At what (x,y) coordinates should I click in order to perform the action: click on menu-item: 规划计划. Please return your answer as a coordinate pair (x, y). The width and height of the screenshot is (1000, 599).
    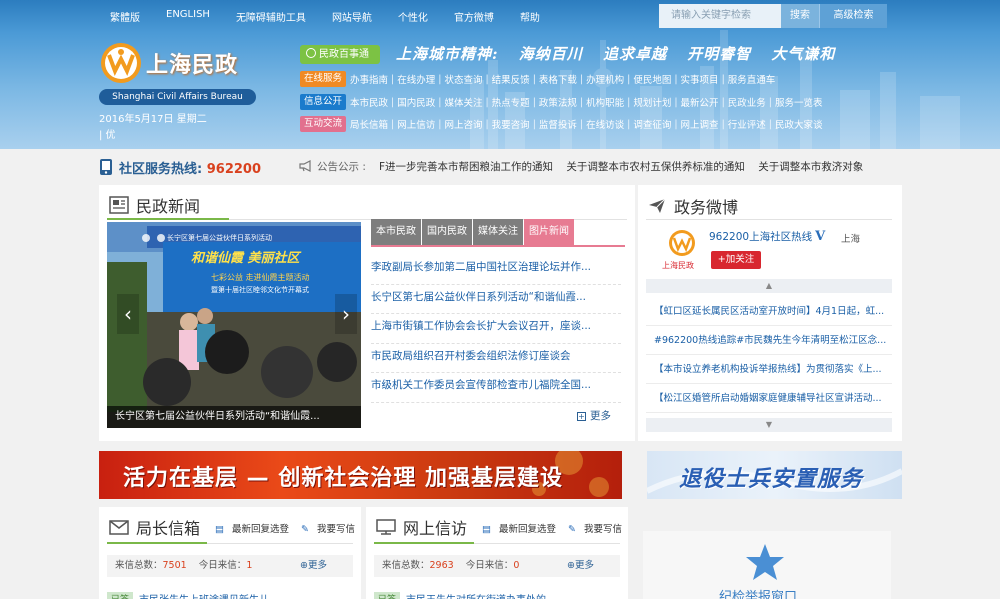
    Looking at the image, I should click on (652, 102).